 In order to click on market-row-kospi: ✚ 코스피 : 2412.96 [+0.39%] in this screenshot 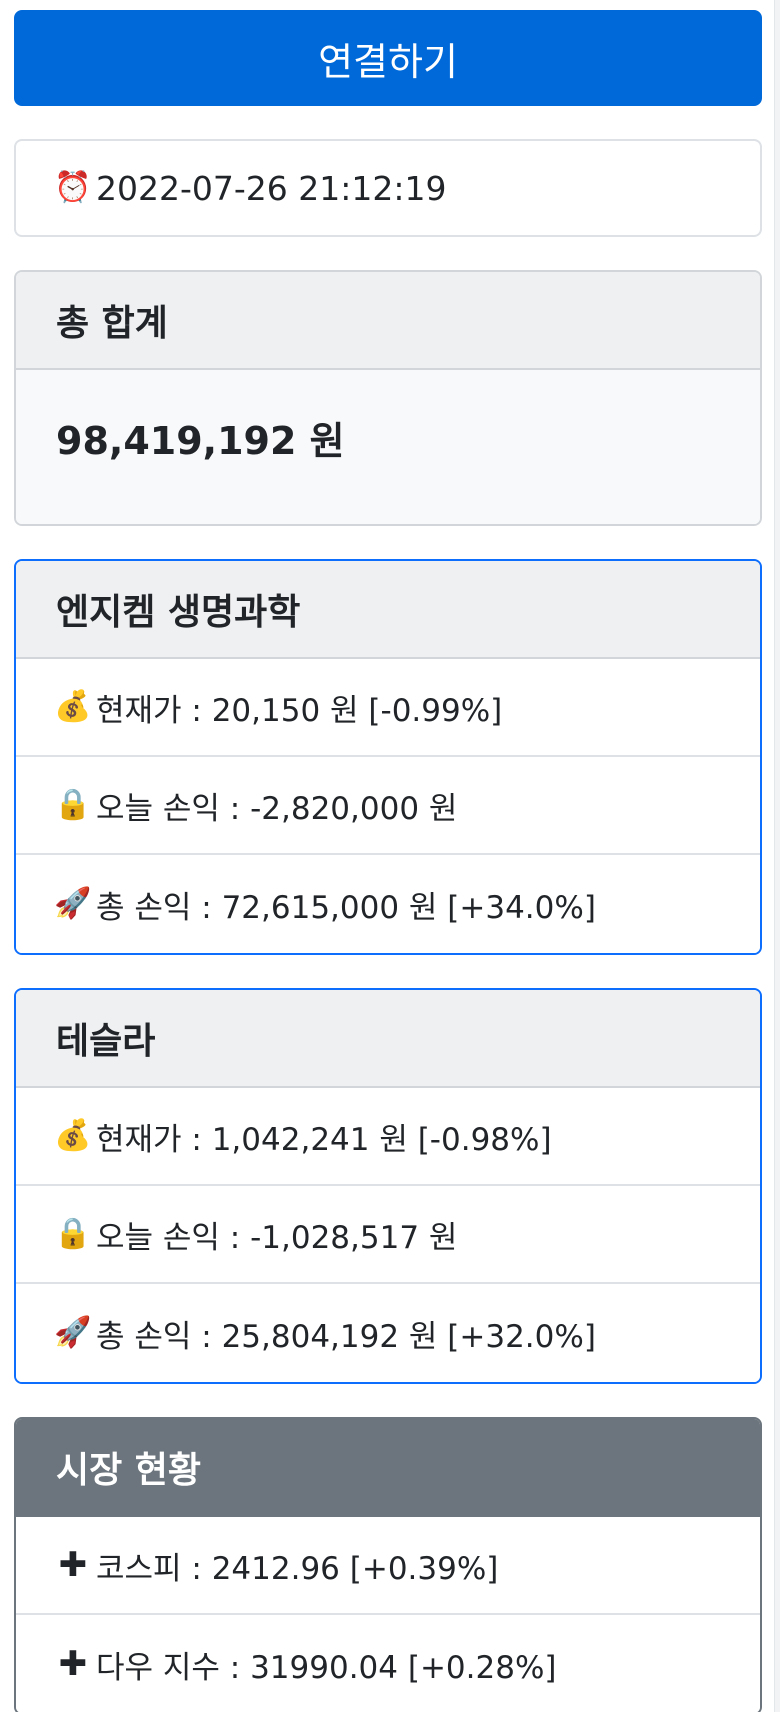, I will do `click(388, 1566)`.